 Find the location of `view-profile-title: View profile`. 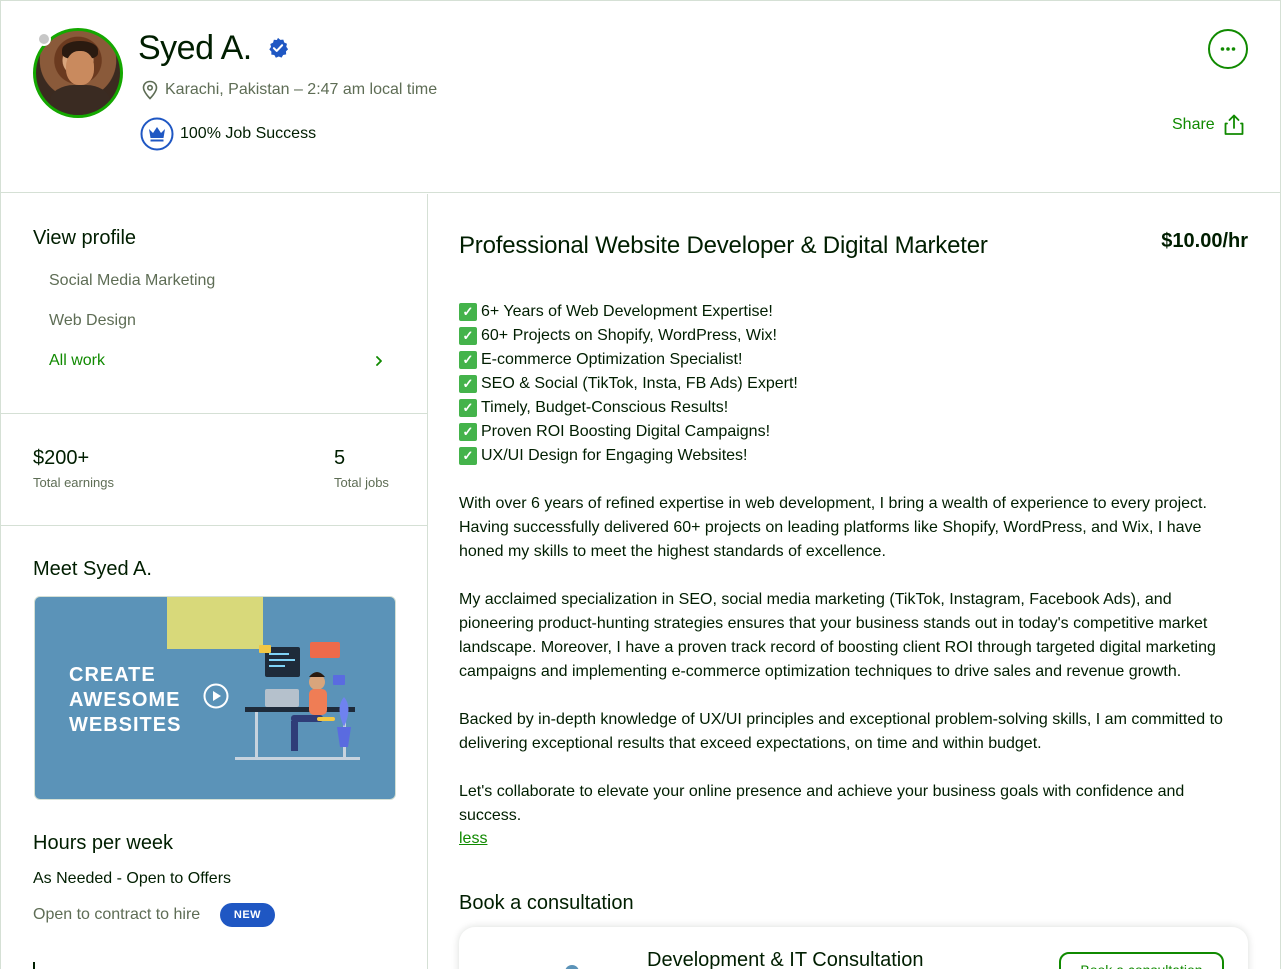

view-profile-title: View profile is located at coordinates (85, 238).